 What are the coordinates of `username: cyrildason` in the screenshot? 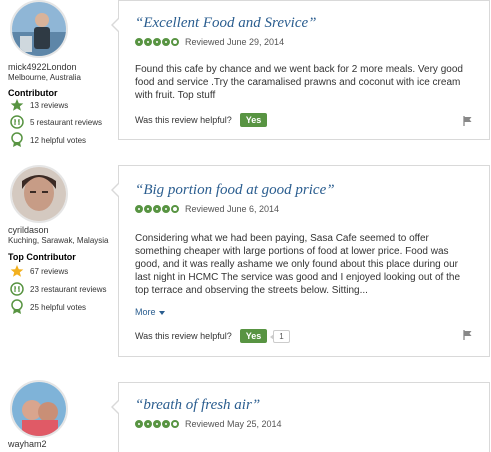 It's located at (28, 230).